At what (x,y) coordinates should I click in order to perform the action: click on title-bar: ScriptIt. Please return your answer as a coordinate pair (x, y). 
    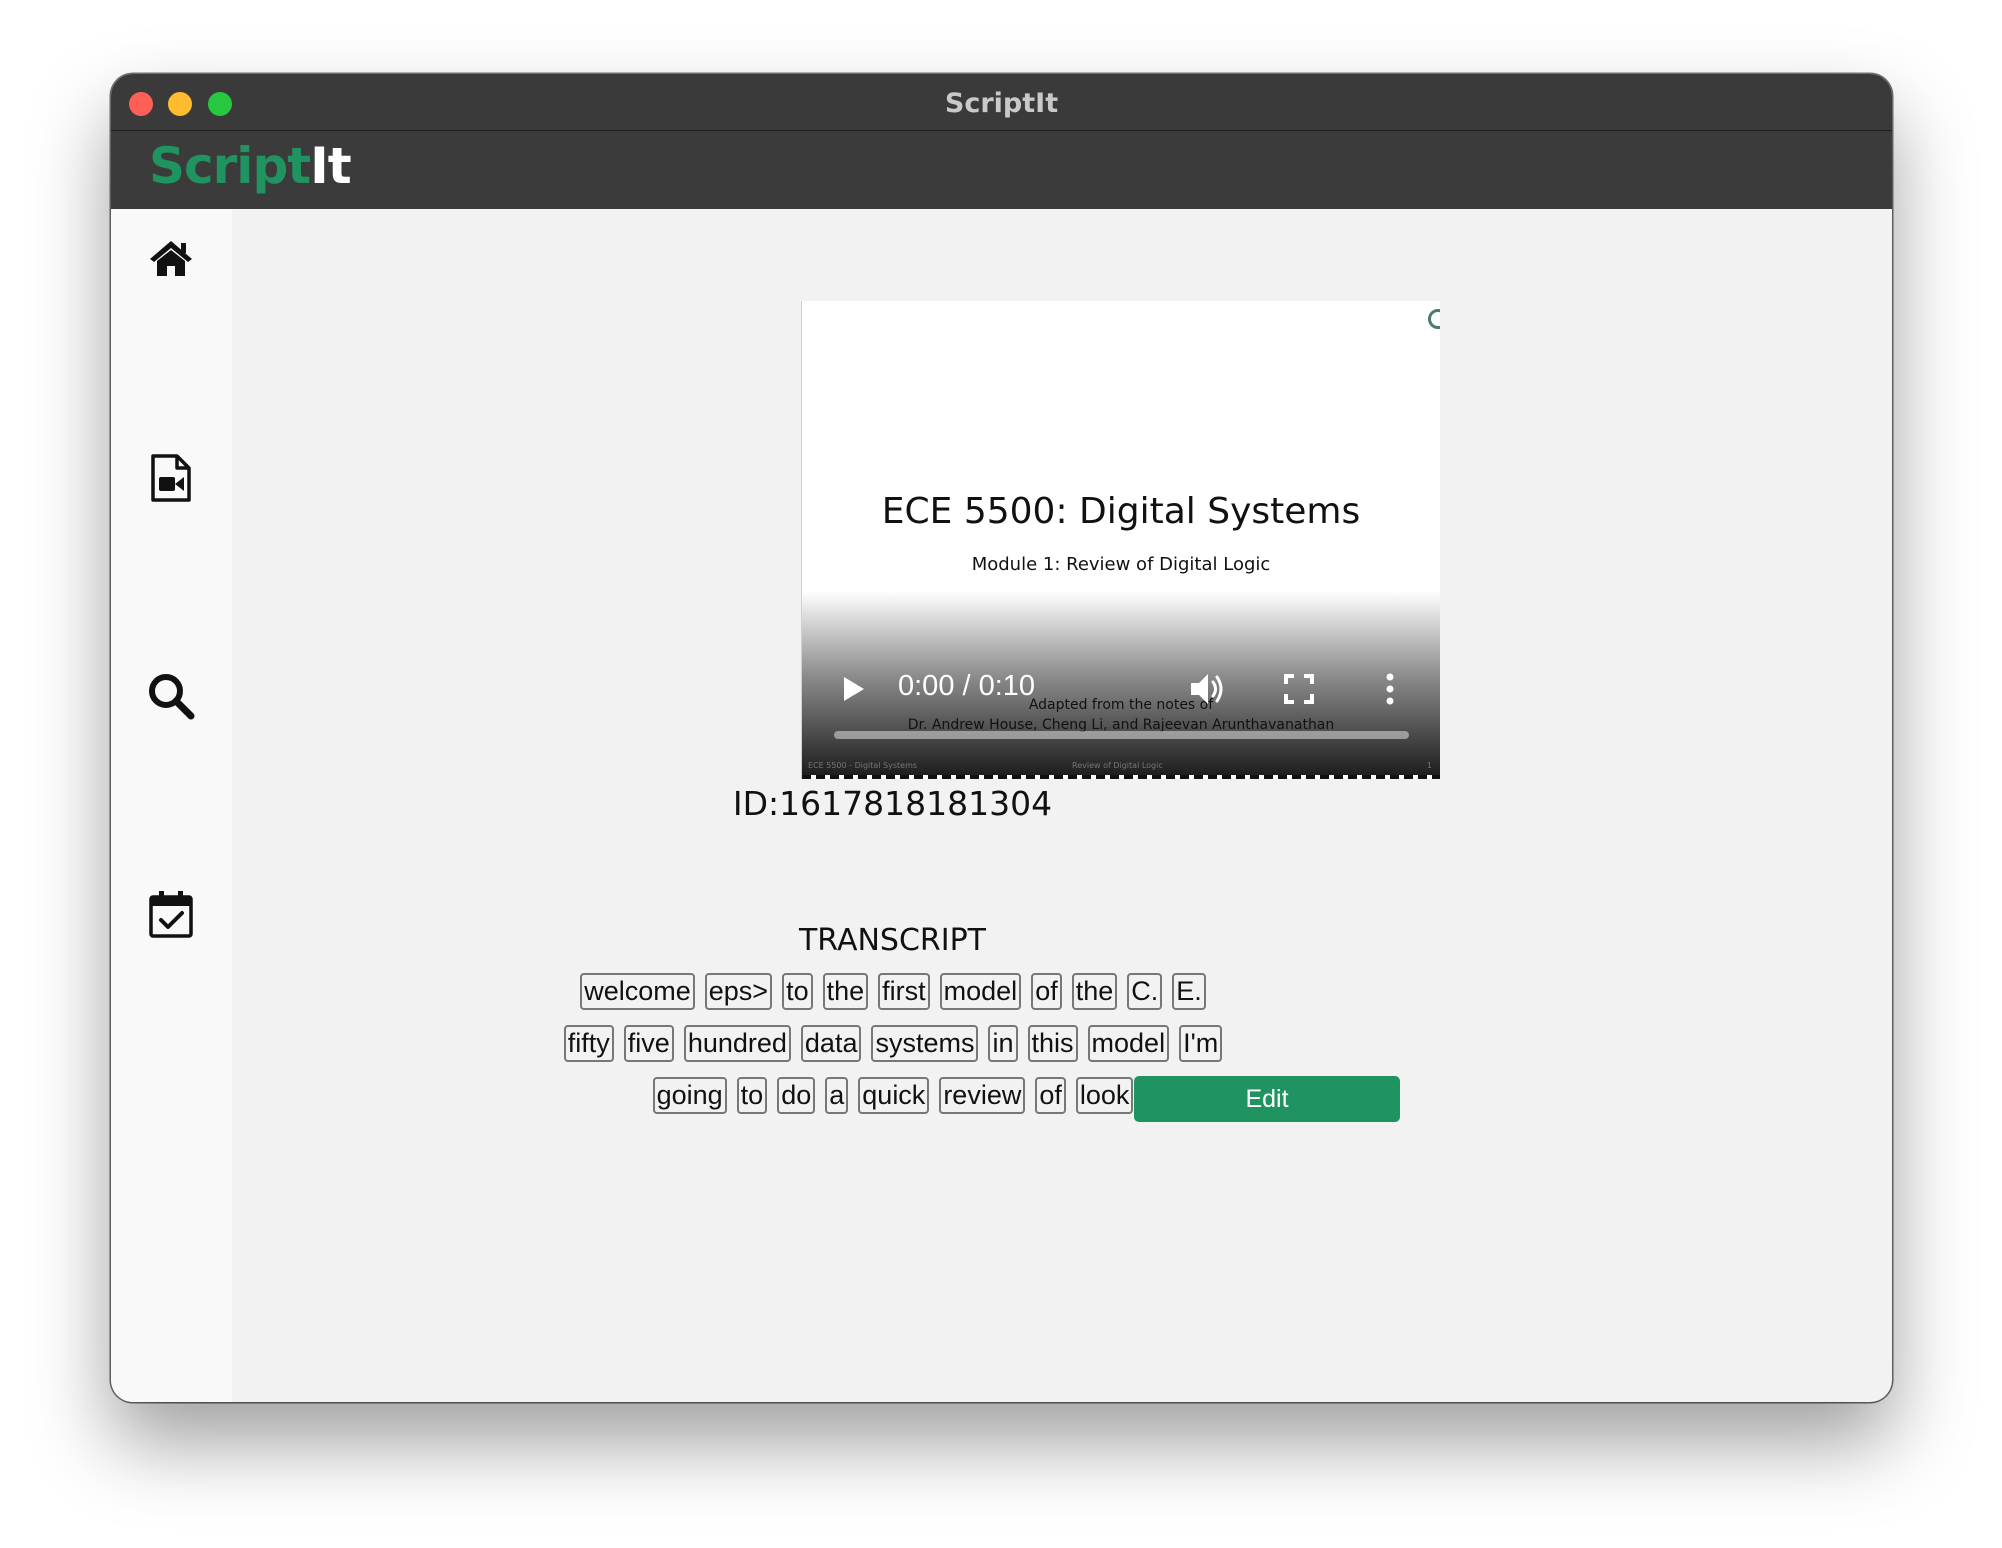
    Looking at the image, I should click on (1001, 102).